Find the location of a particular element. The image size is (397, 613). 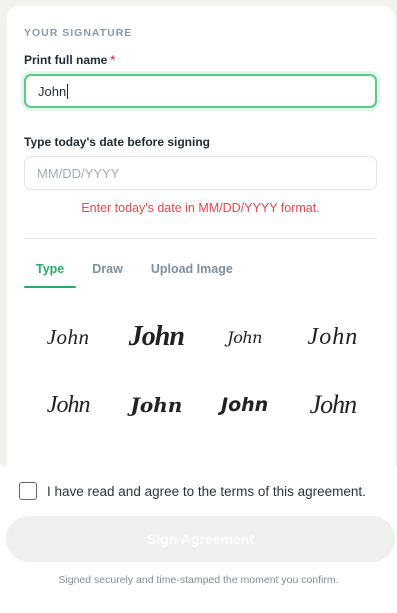

tab-upload-image: Upload Image is located at coordinates (192, 273).